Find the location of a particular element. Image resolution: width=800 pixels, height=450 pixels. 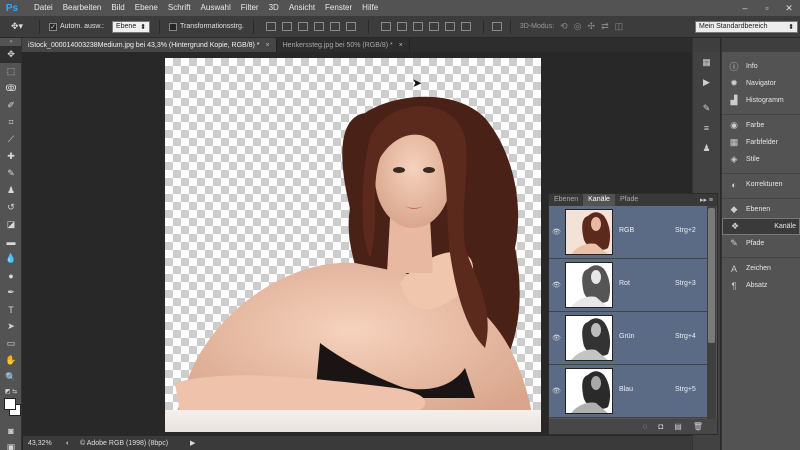

distribute-bottom-icon is located at coordinates (417, 26).